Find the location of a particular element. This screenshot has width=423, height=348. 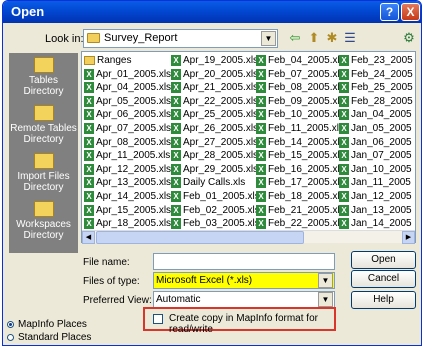

file-list-item: X Apr_13_2005.xls is located at coordinates (127, 182).